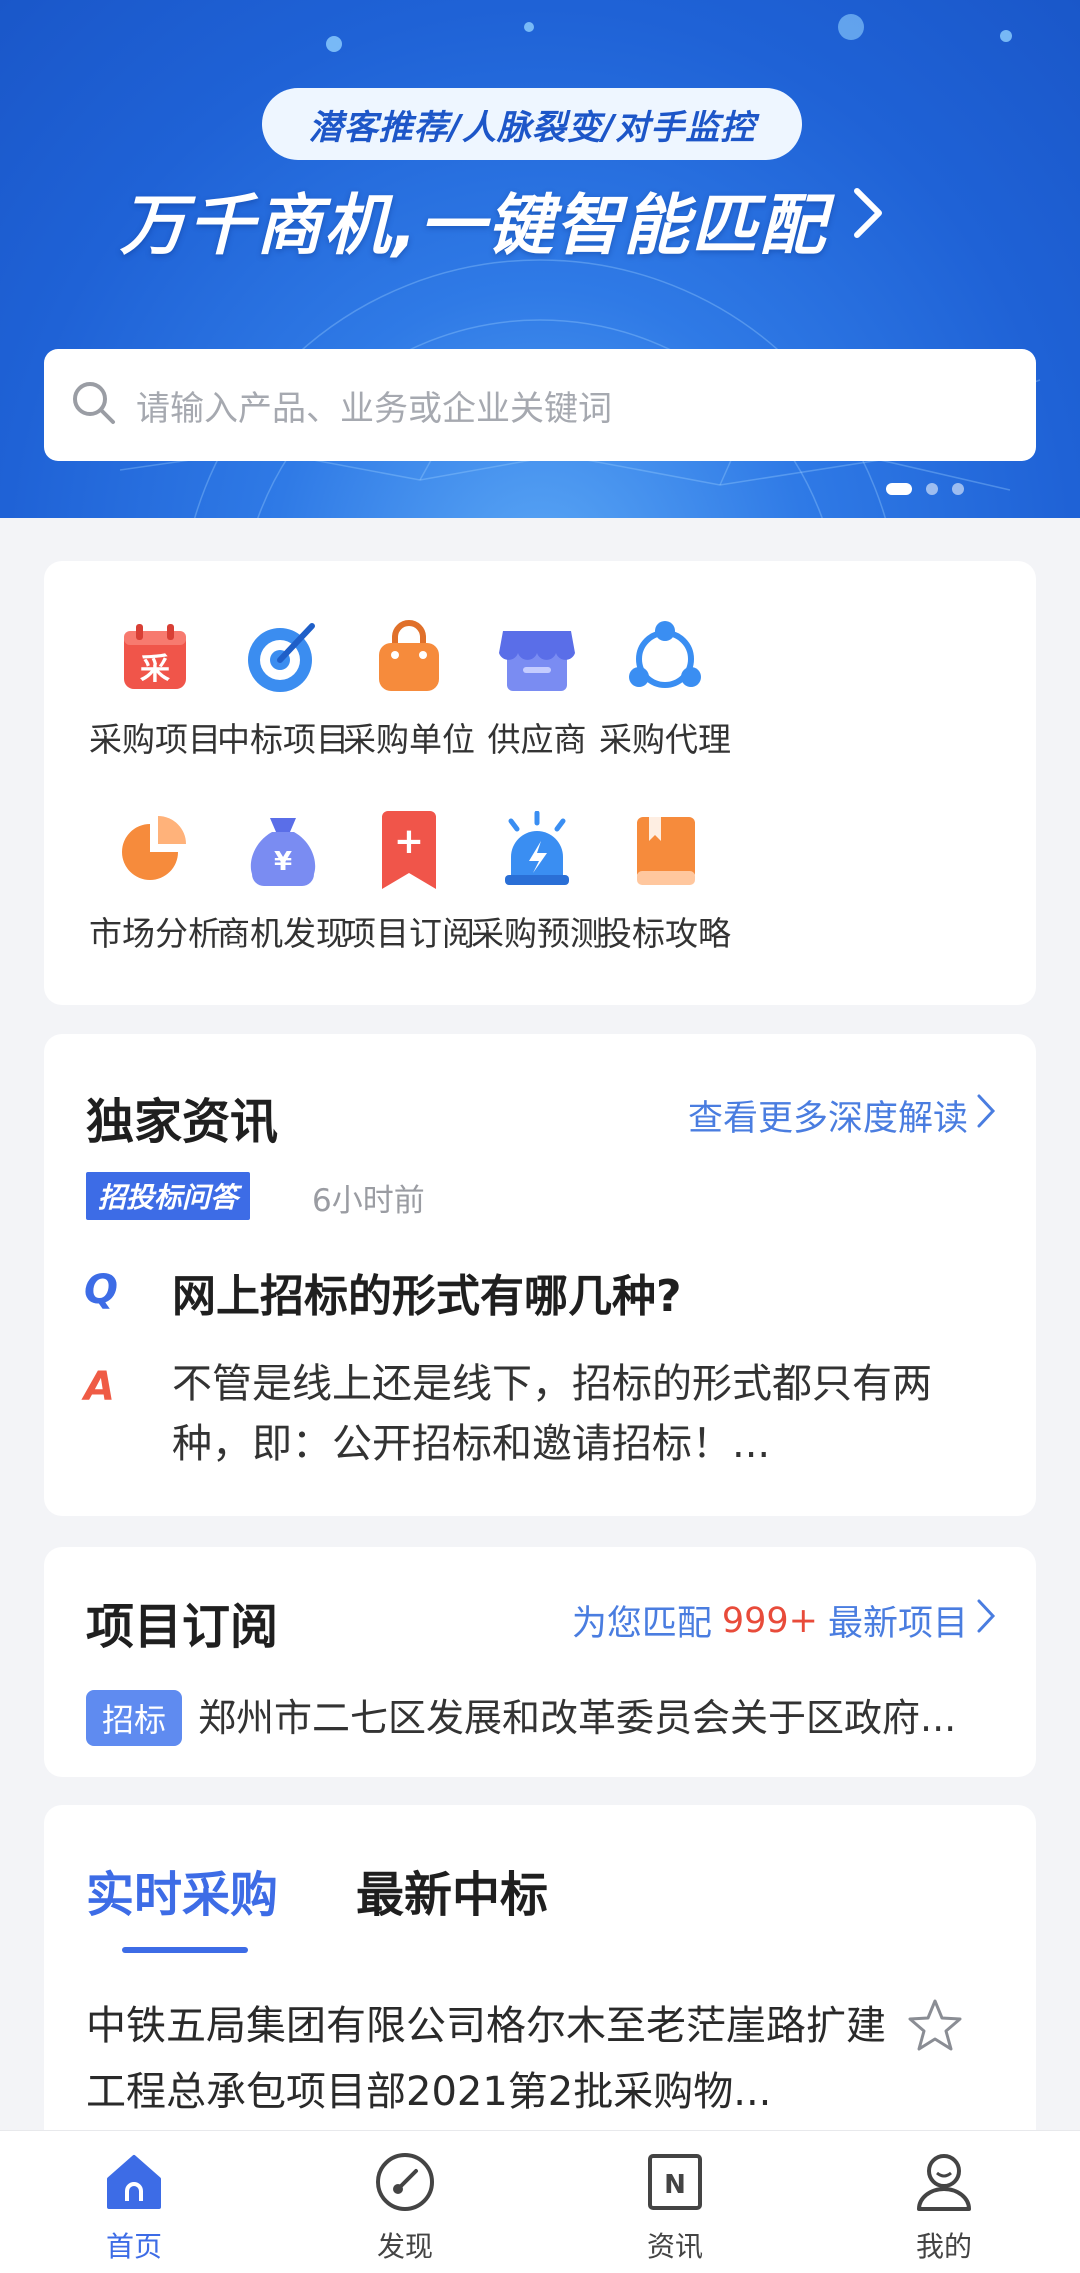 The image size is (1080, 2273). What do you see at coordinates (94, 405) in the screenshot?
I see `search-icon` at bounding box center [94, 405].